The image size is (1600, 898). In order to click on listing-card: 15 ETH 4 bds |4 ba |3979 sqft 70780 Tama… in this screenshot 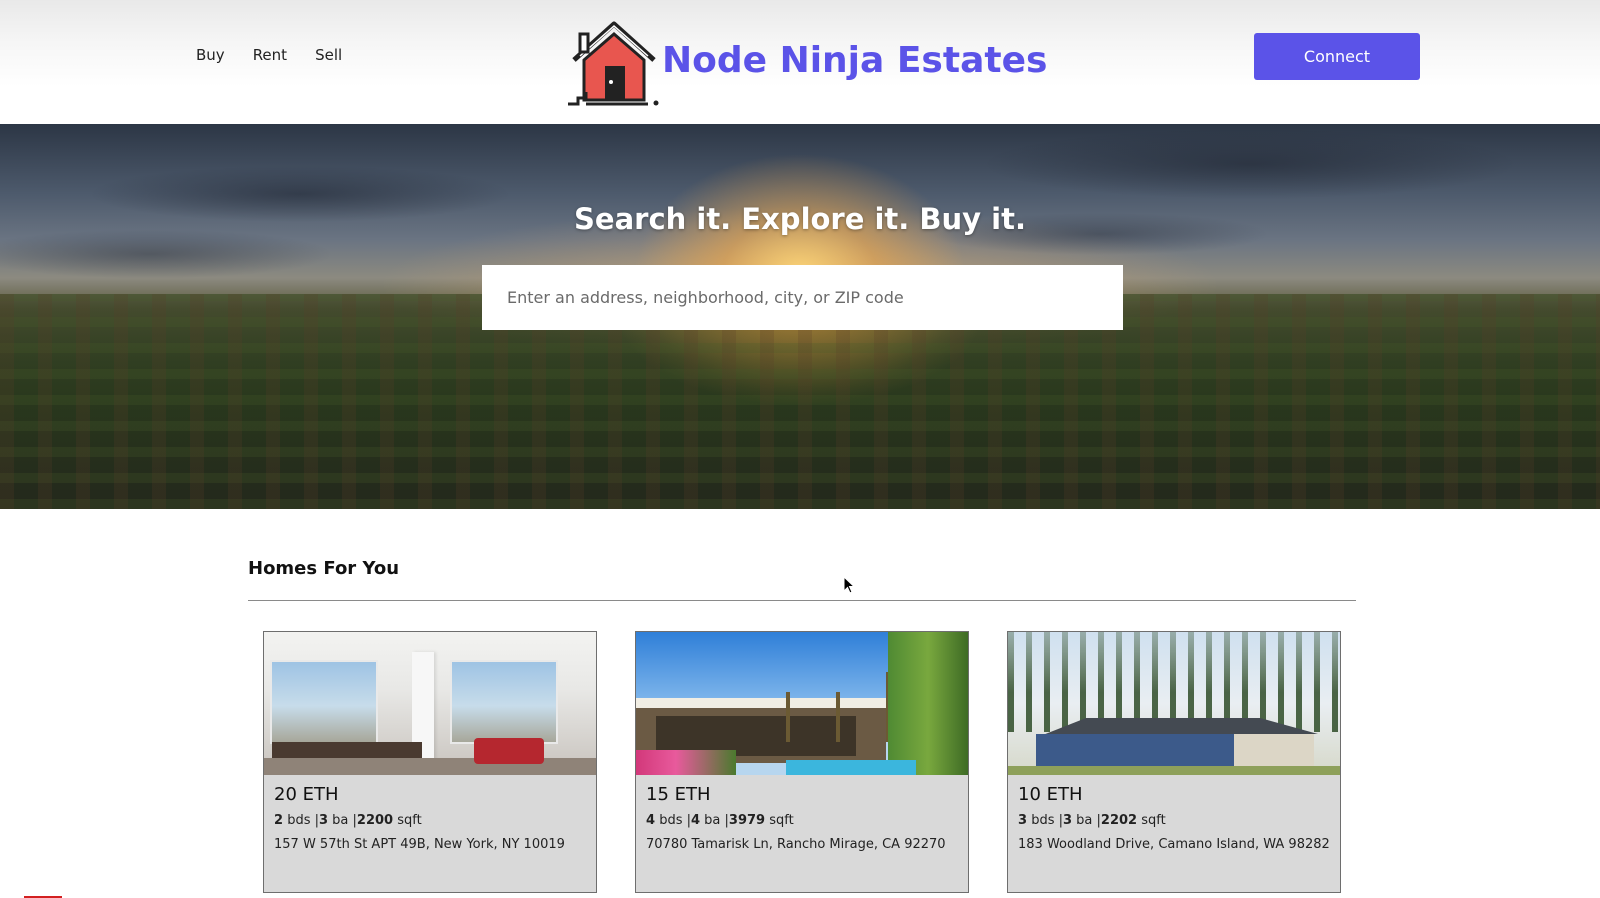, I will do `click(802, 762)`.